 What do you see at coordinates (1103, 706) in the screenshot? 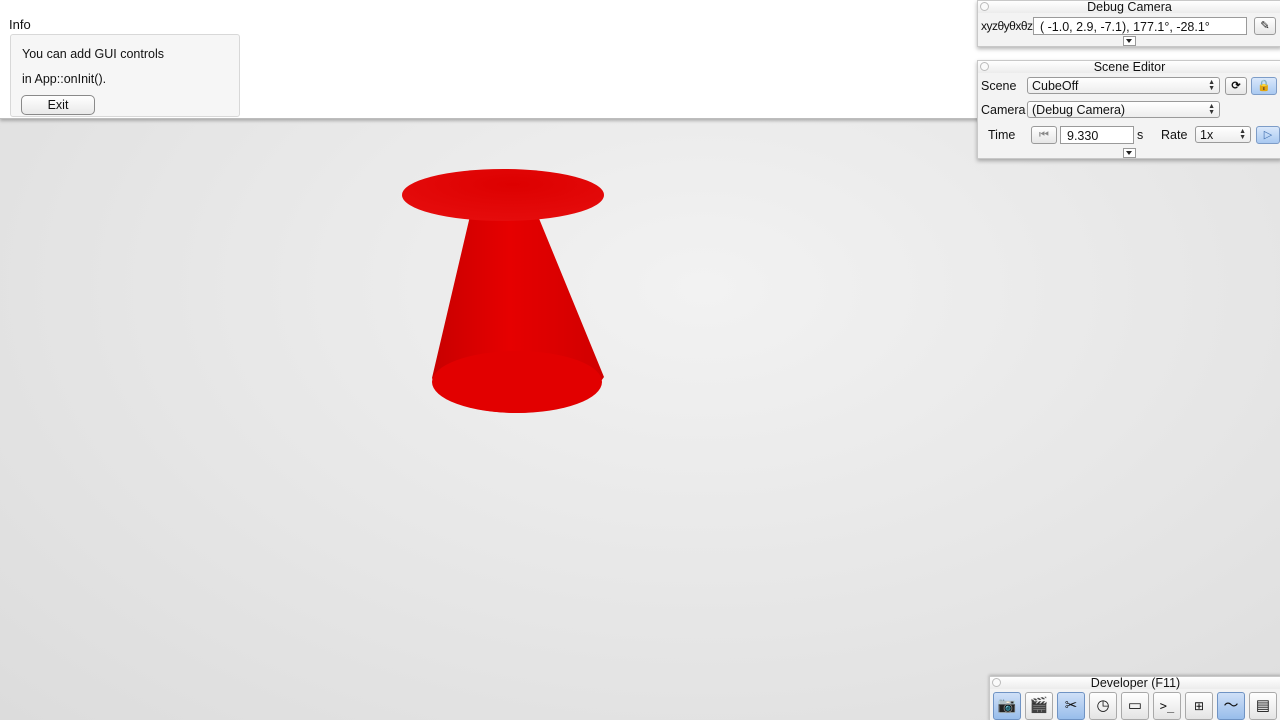
I see `clock-icon: ◷` at bounding box center [1103, 706].